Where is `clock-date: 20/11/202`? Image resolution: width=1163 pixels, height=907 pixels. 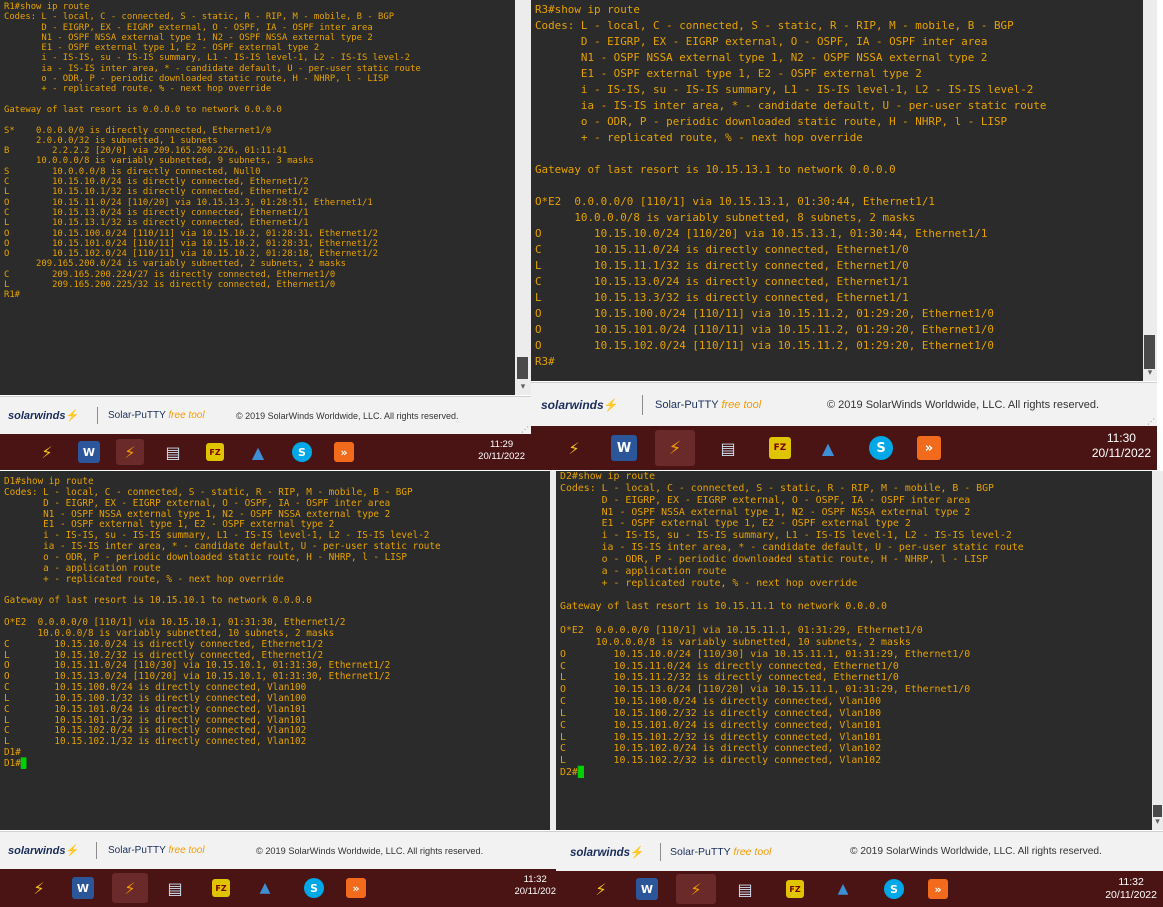 clock-date: 20/11/202 is located at coordinates (535, 891).